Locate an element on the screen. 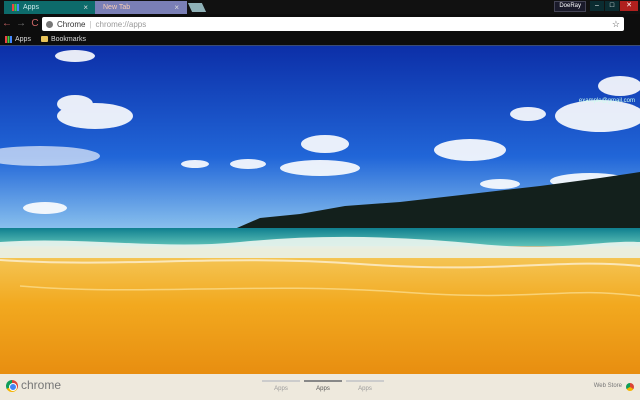 This screenshot has height=400, width=640. page-tab-active: Apps is located at coordinates (323, 386).